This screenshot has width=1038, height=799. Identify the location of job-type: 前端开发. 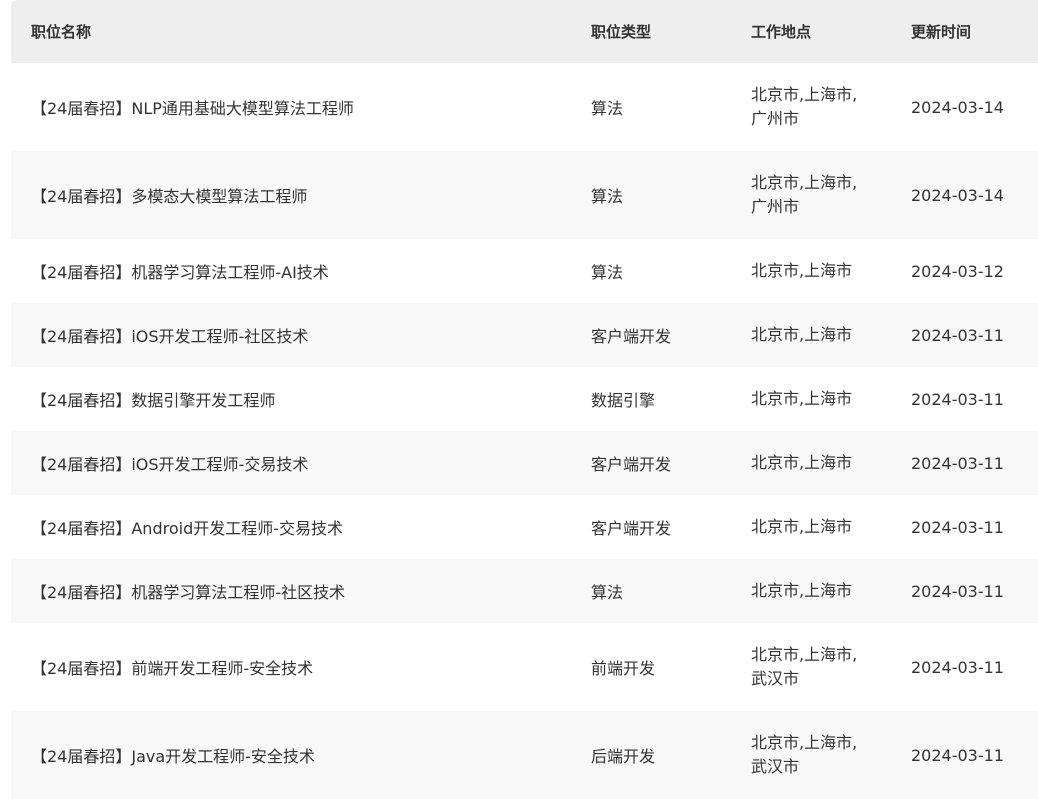
(623, 668).